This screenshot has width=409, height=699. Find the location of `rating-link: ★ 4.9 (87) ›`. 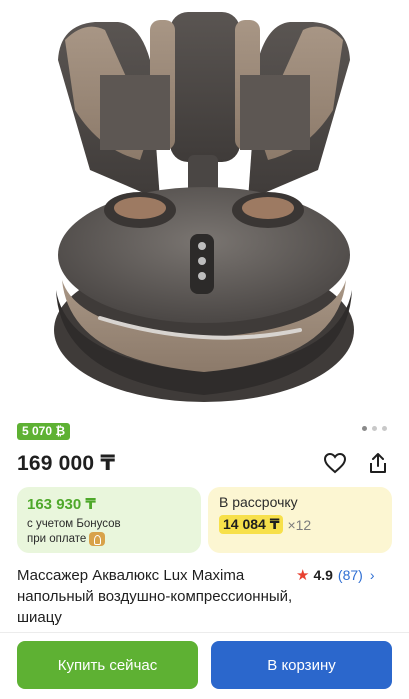

rating-link: ★ 4.9 (87) › is located at coordinates (335, 575).